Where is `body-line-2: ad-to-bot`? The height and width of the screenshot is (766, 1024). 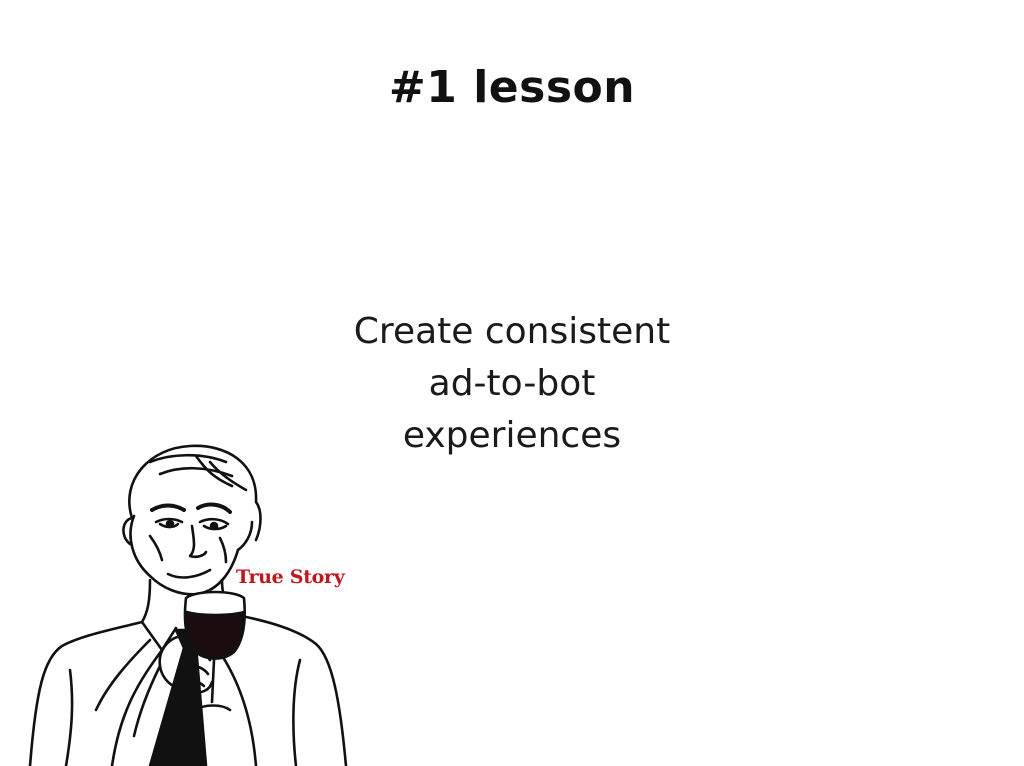
body-line-2: ad-to-bot is located at coordinates (512, 383).